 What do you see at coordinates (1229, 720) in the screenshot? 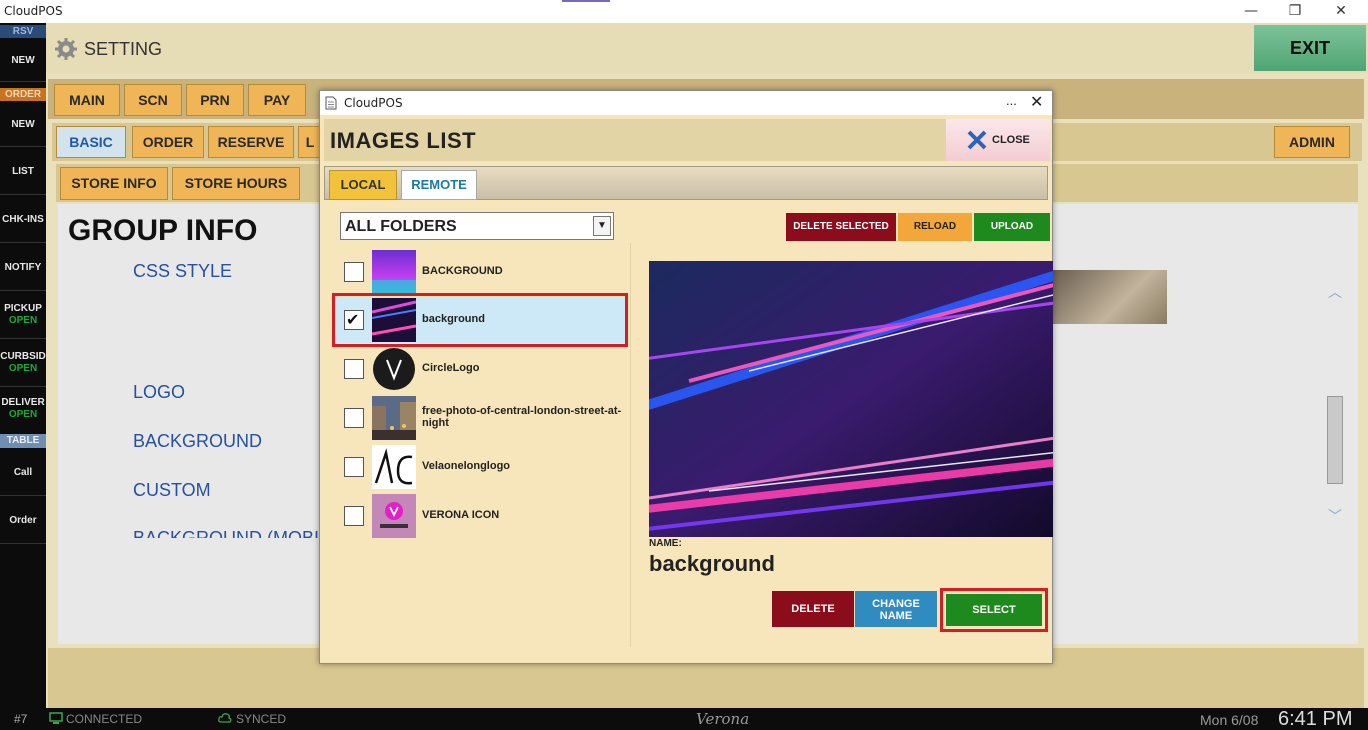
I see `status-date: Mon 6/08` at bounding box center [1229, 720].